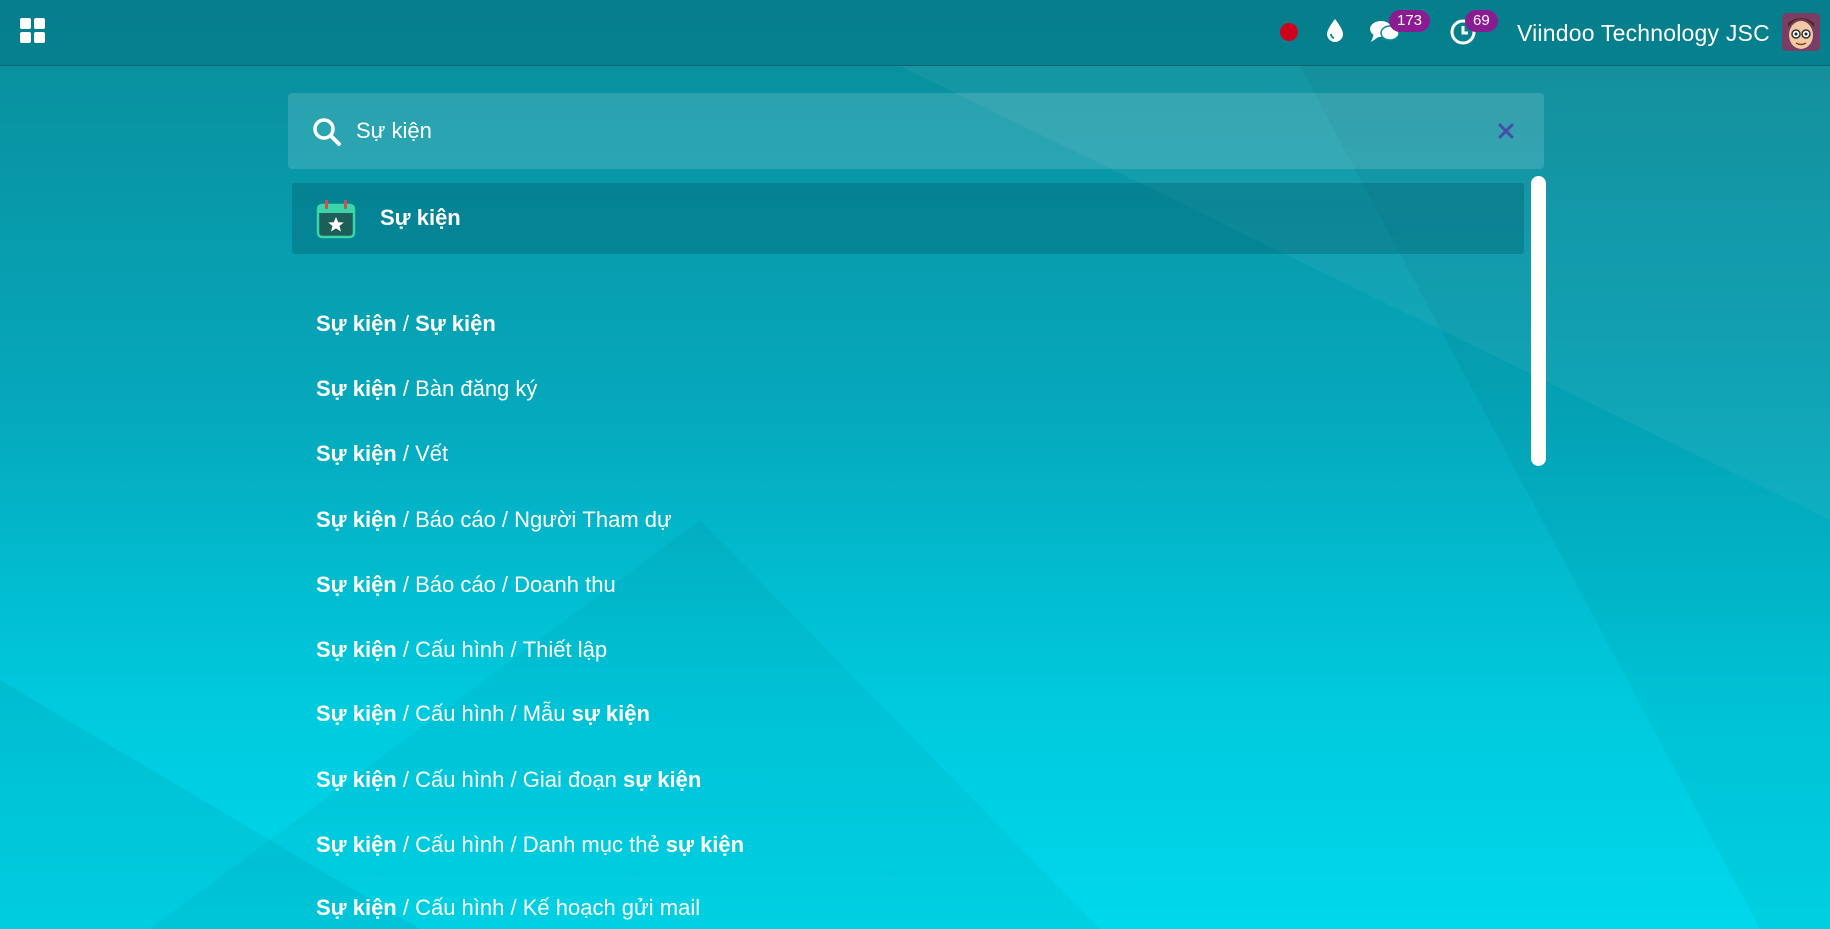 This screenshot has height=929, width=1830. What do you see at coordinates (422, 453) in the screenshot?
I see `menu-path-text: / Vết` at bounding box center [422, 453].